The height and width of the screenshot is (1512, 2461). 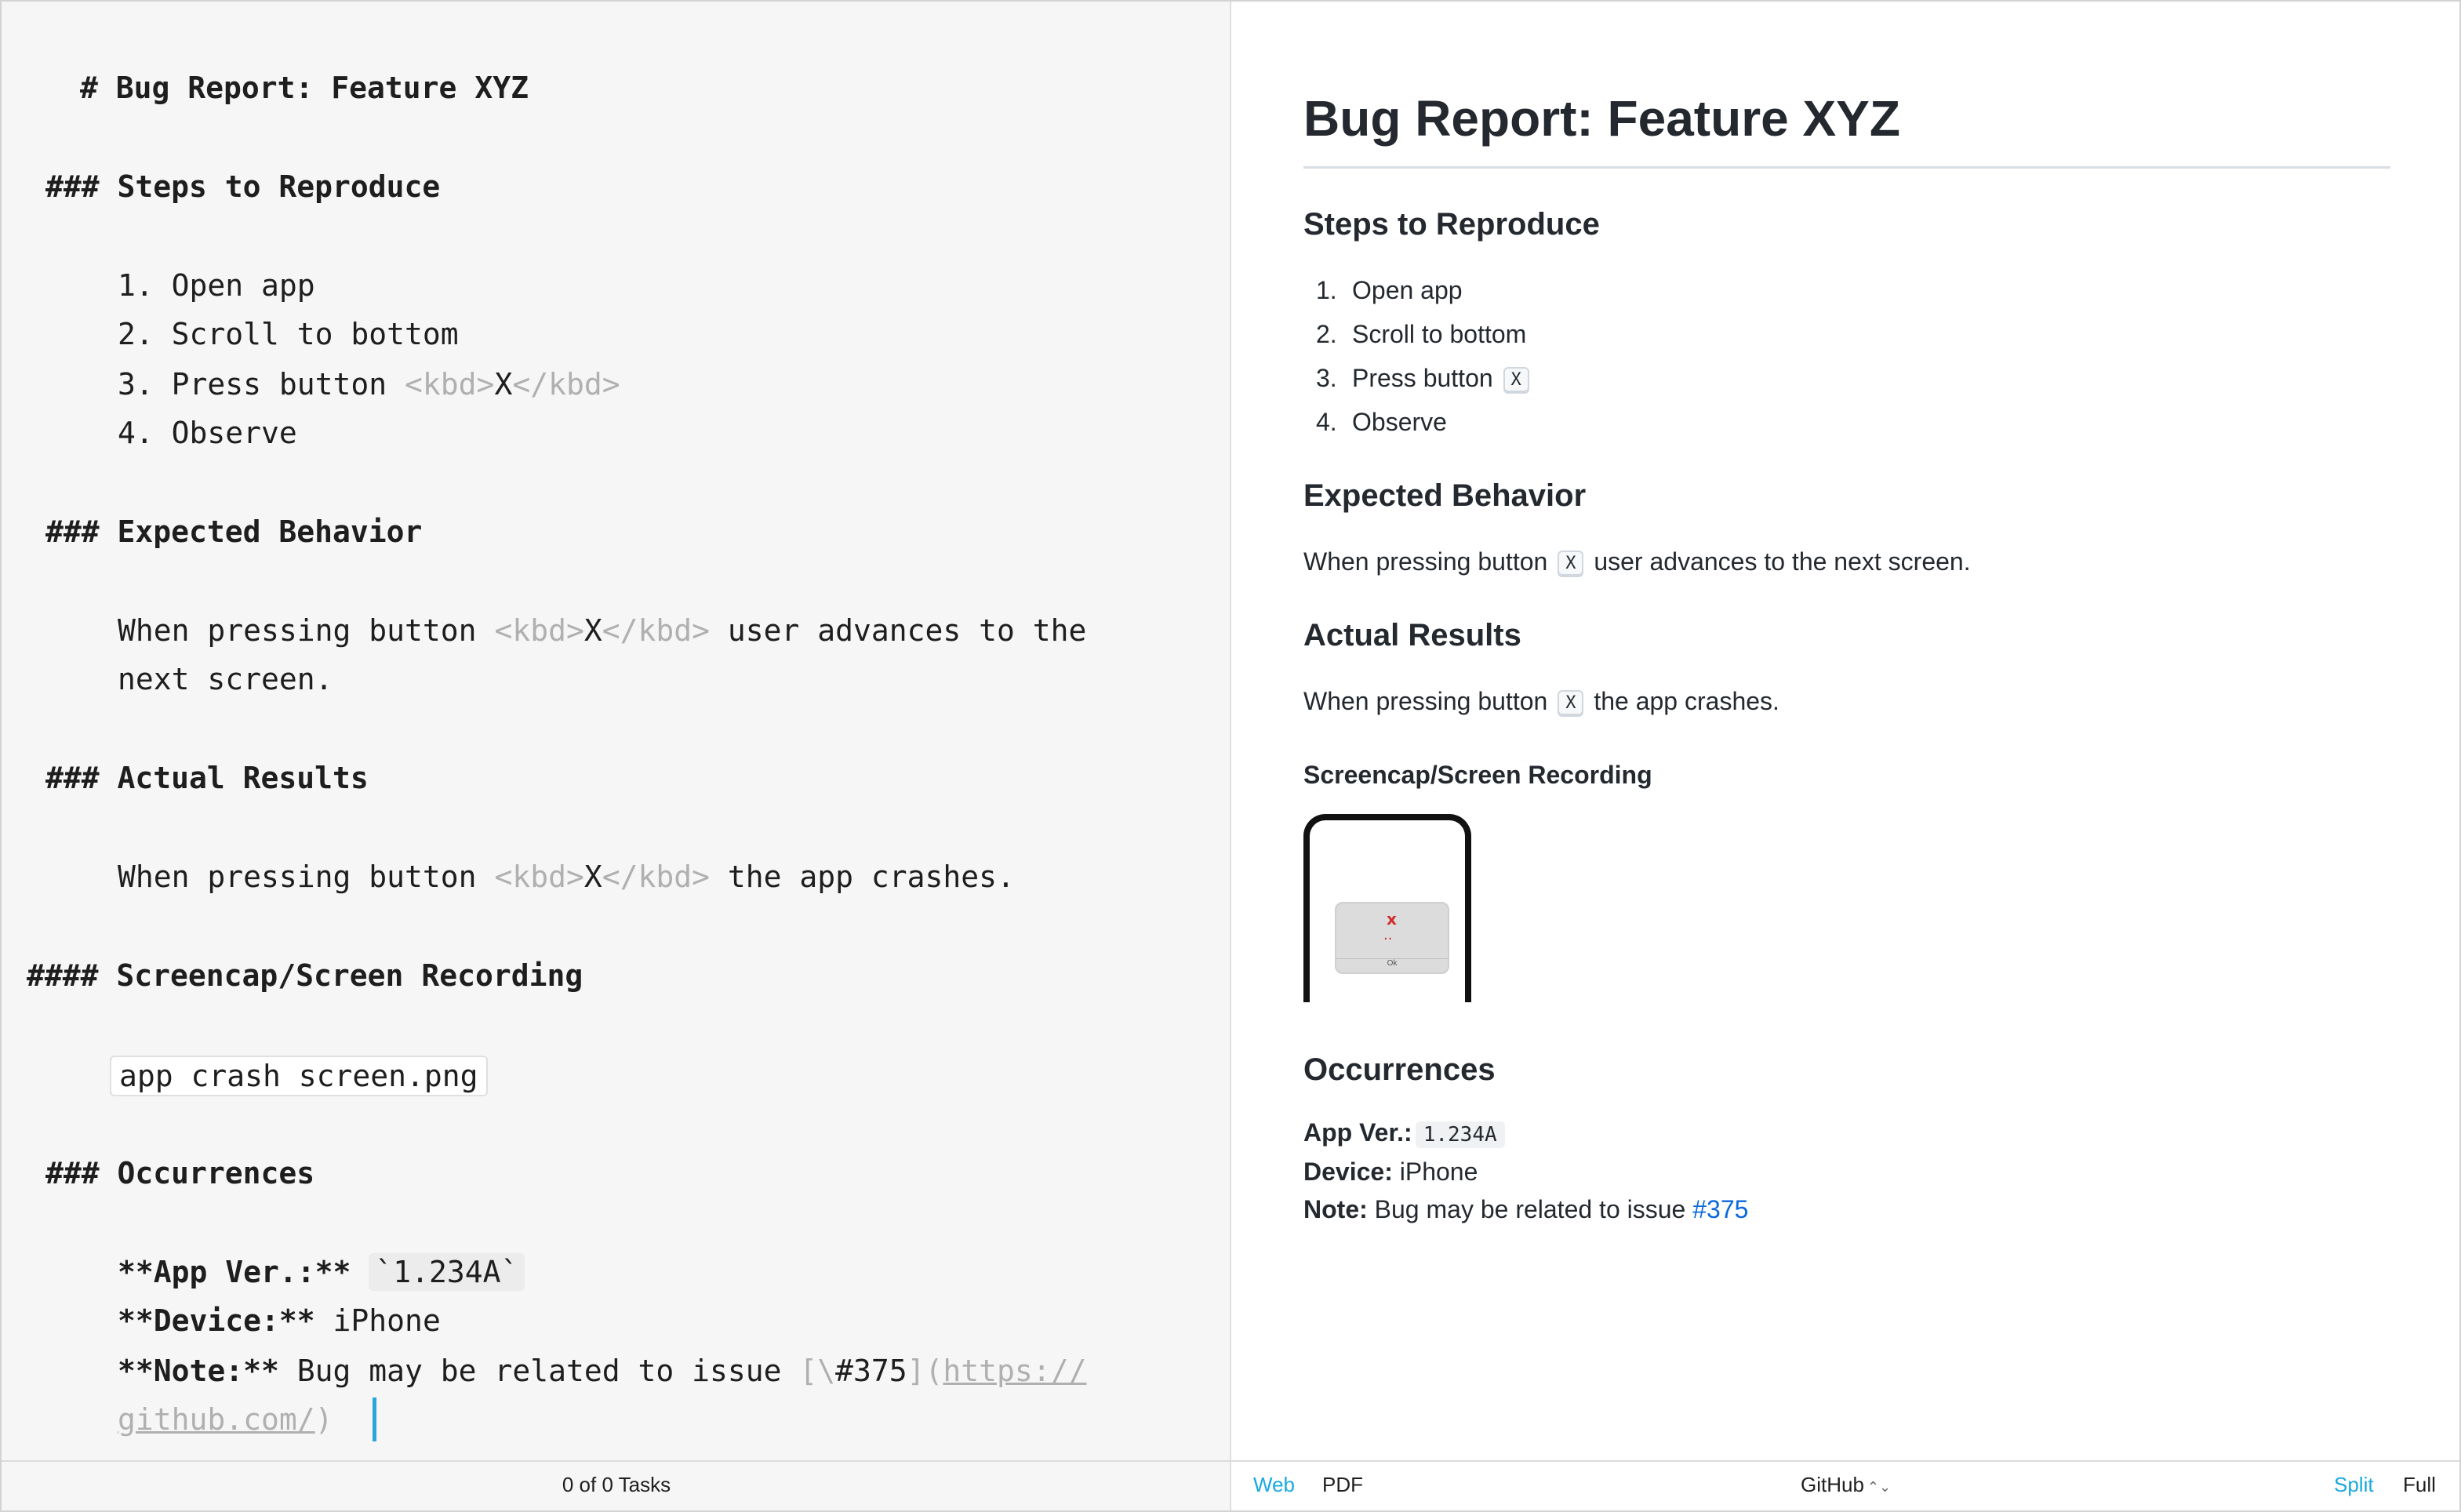 I want to click on preview-actual-text: When pressing button X the app crashes., so click(x=1541, y=702).